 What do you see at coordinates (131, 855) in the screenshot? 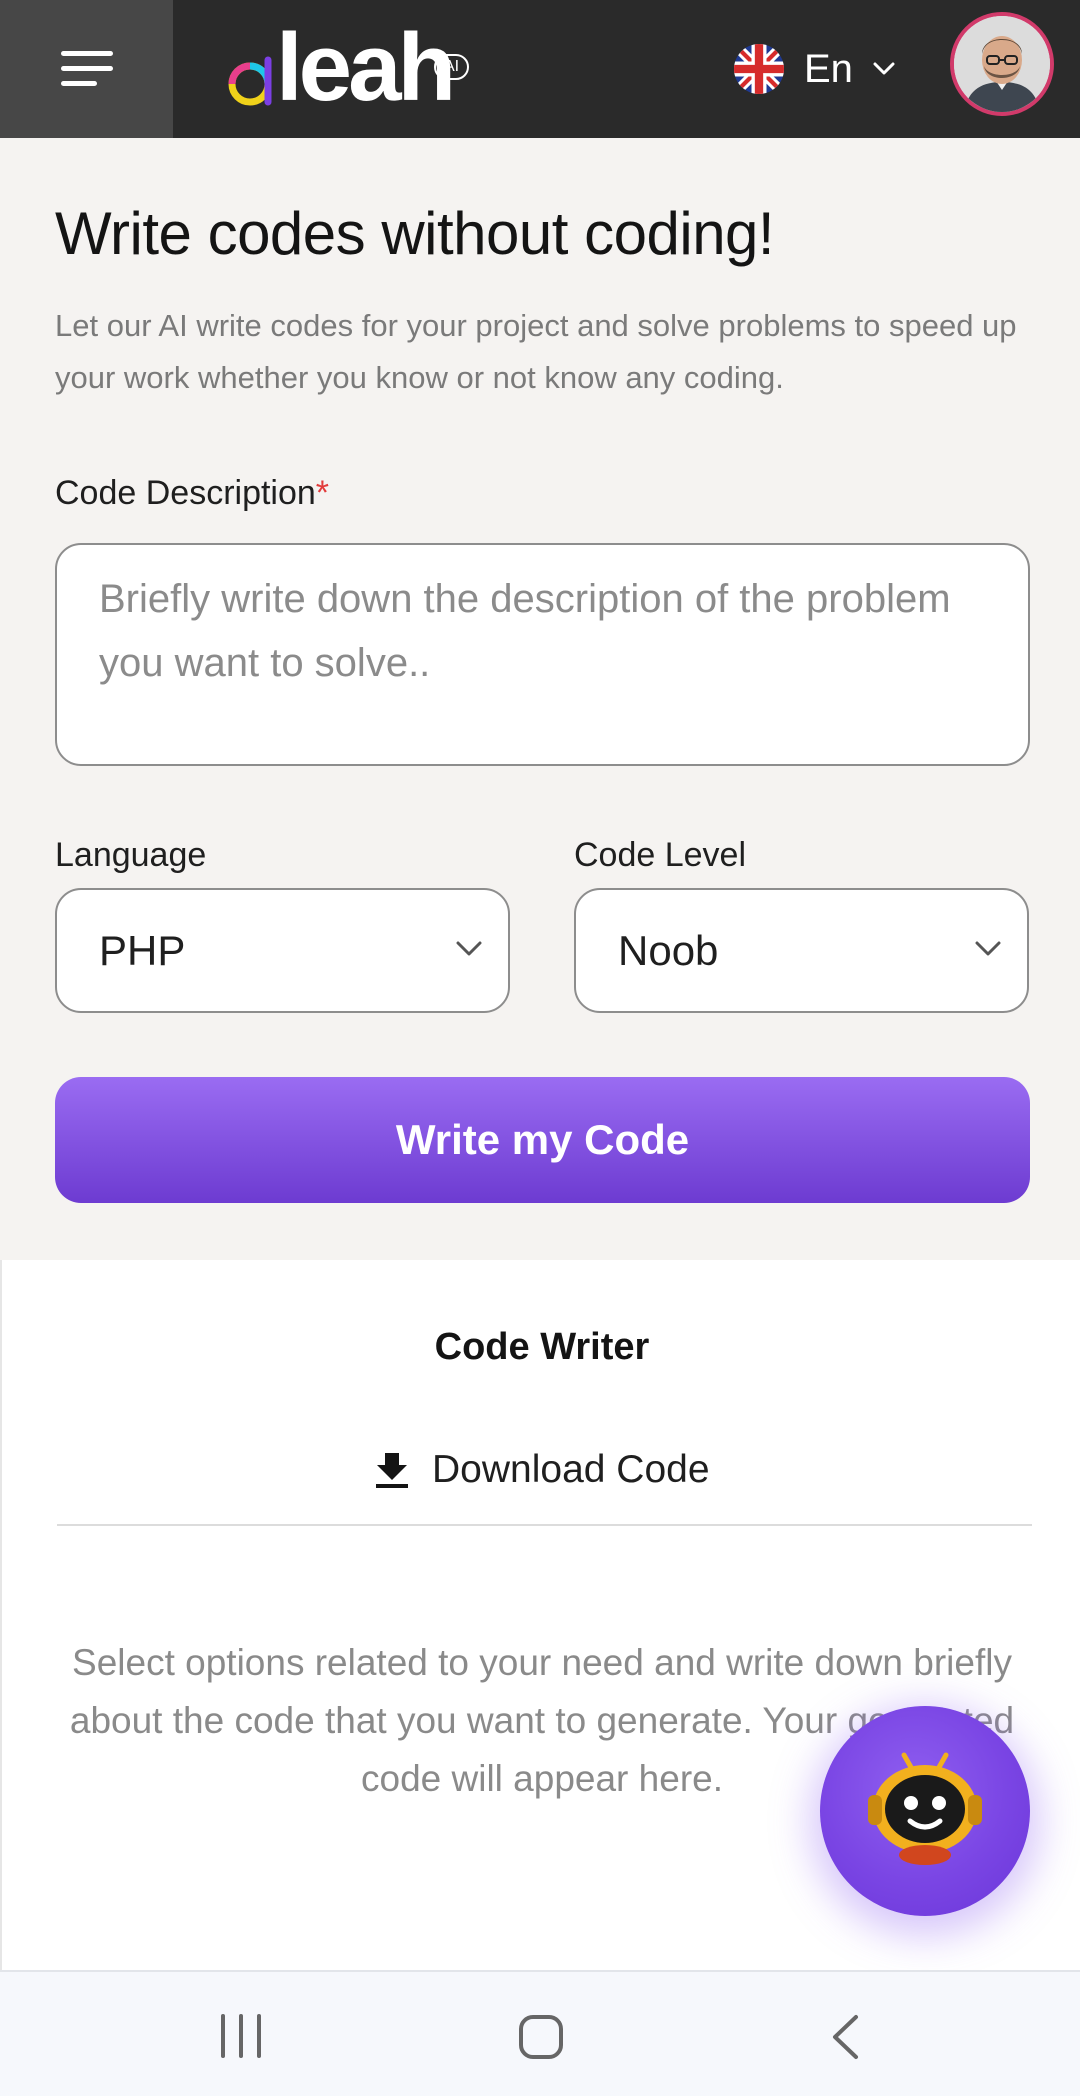
I see `language-field-label: Language` at bounding box center [131, 855].